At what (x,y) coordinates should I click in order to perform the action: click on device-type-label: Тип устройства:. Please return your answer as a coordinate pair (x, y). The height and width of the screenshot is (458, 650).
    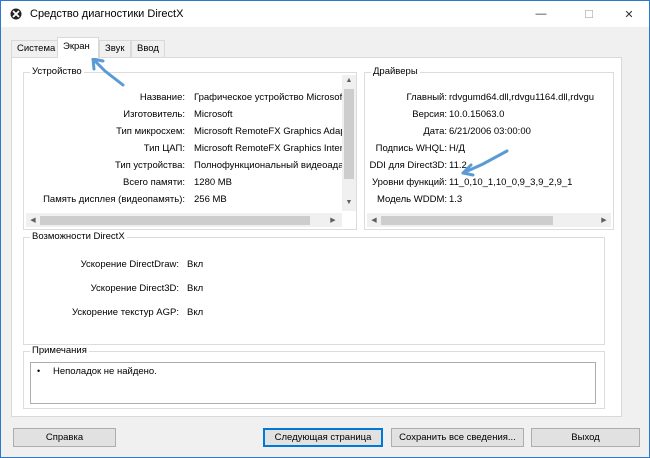
    Looking at the image, I should click on (149, 165).